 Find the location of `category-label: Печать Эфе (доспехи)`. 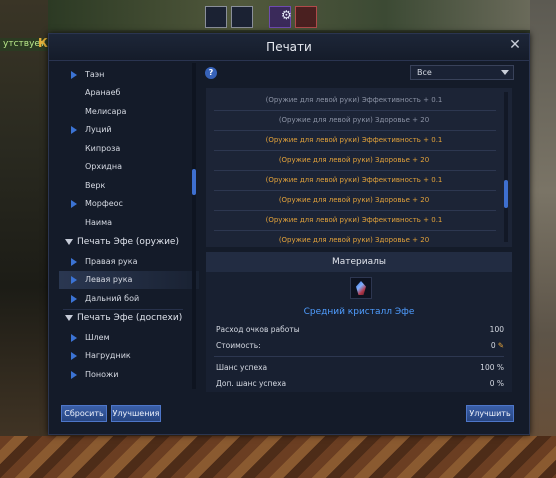

category-label: Печать Эфе (доспехи) is located at coordinates (130, 318).